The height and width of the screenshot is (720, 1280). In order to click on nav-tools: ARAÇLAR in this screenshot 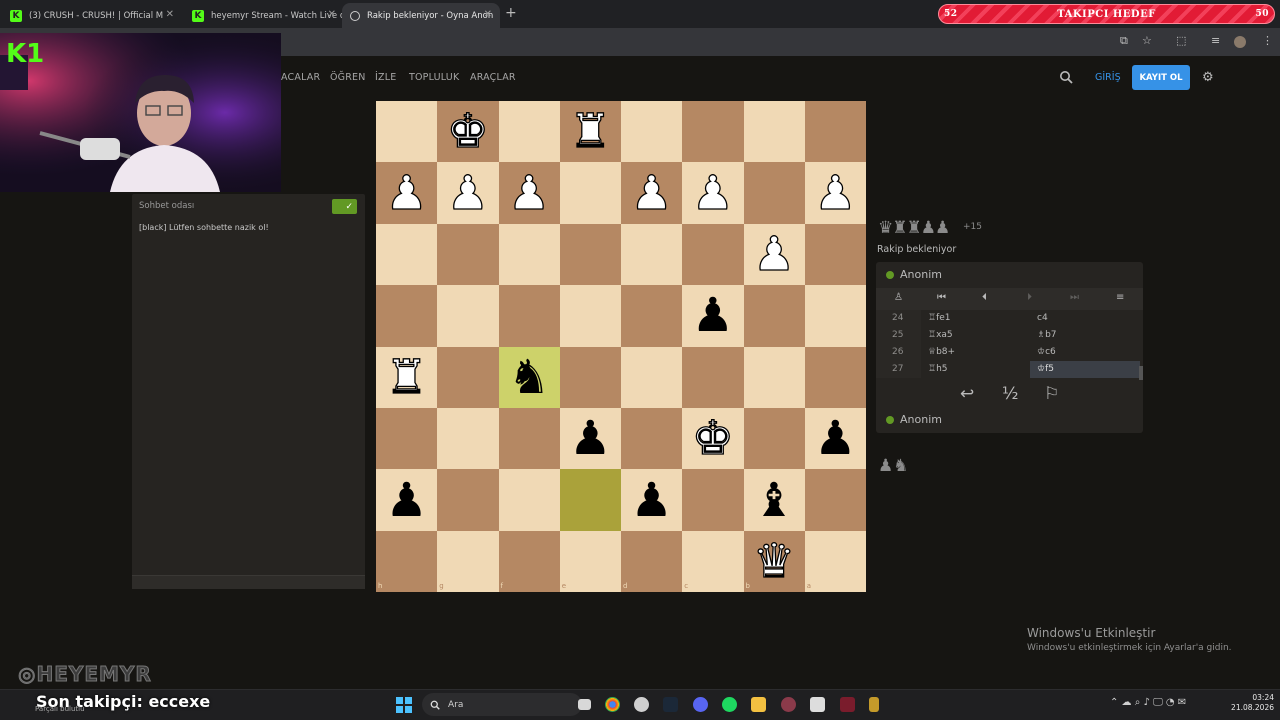, I will do `click(493, 77)`.